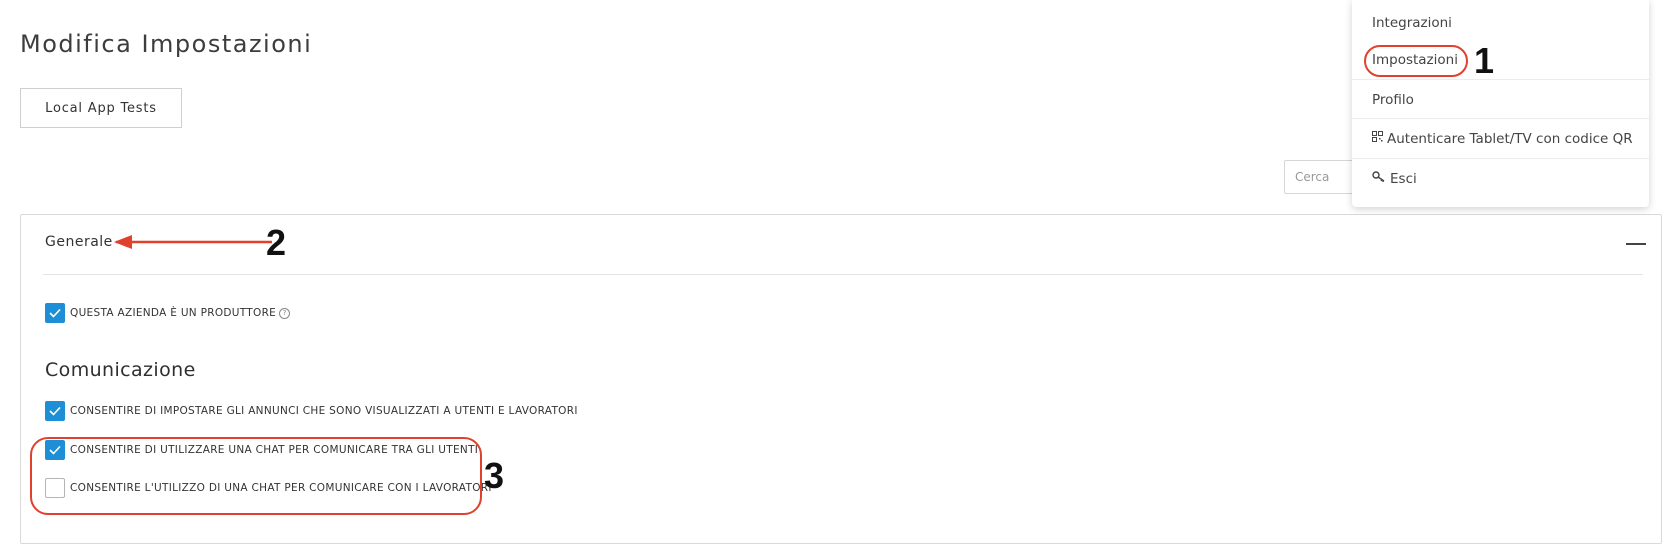 The image size is (1677, 544). I want to click on qr-code-icon, so click(1377, 138).